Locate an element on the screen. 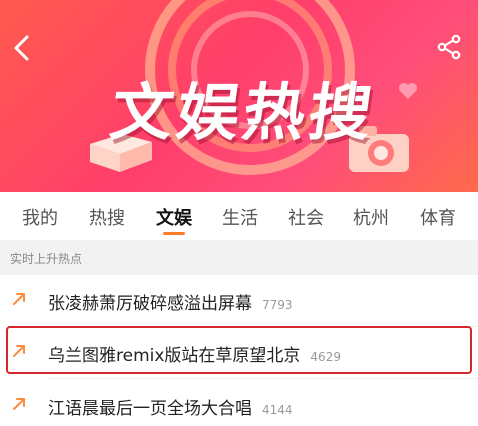 The width and height of the screenshot is (478, 426). tab-society: 社会 is located at coordinates (306, 217).